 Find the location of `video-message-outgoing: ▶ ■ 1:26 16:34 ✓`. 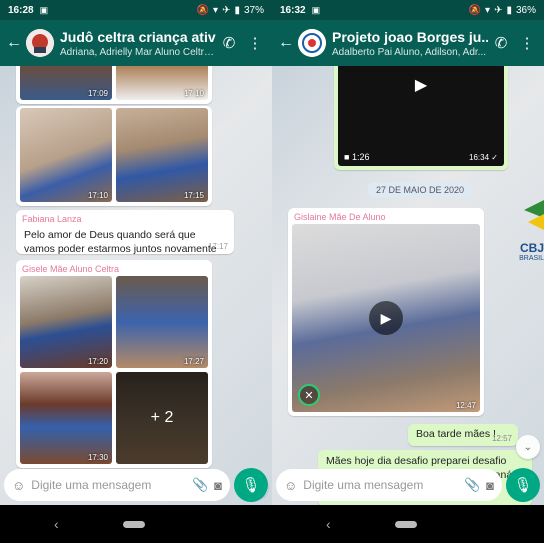

video-message-outgoing: ▶ ■ 1:26 16:34 ✓ is located at coordinates (421, 118).